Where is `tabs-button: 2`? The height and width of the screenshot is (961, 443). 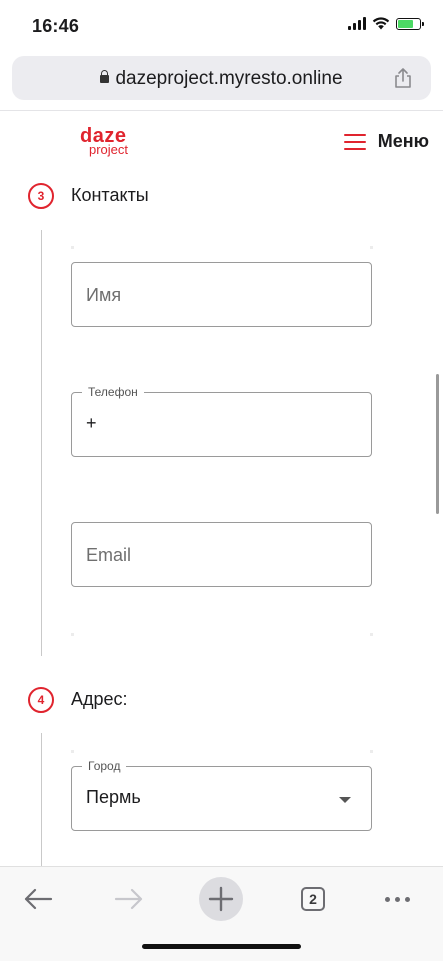
tabs-button: 2 is located at coordinates (313, 899).